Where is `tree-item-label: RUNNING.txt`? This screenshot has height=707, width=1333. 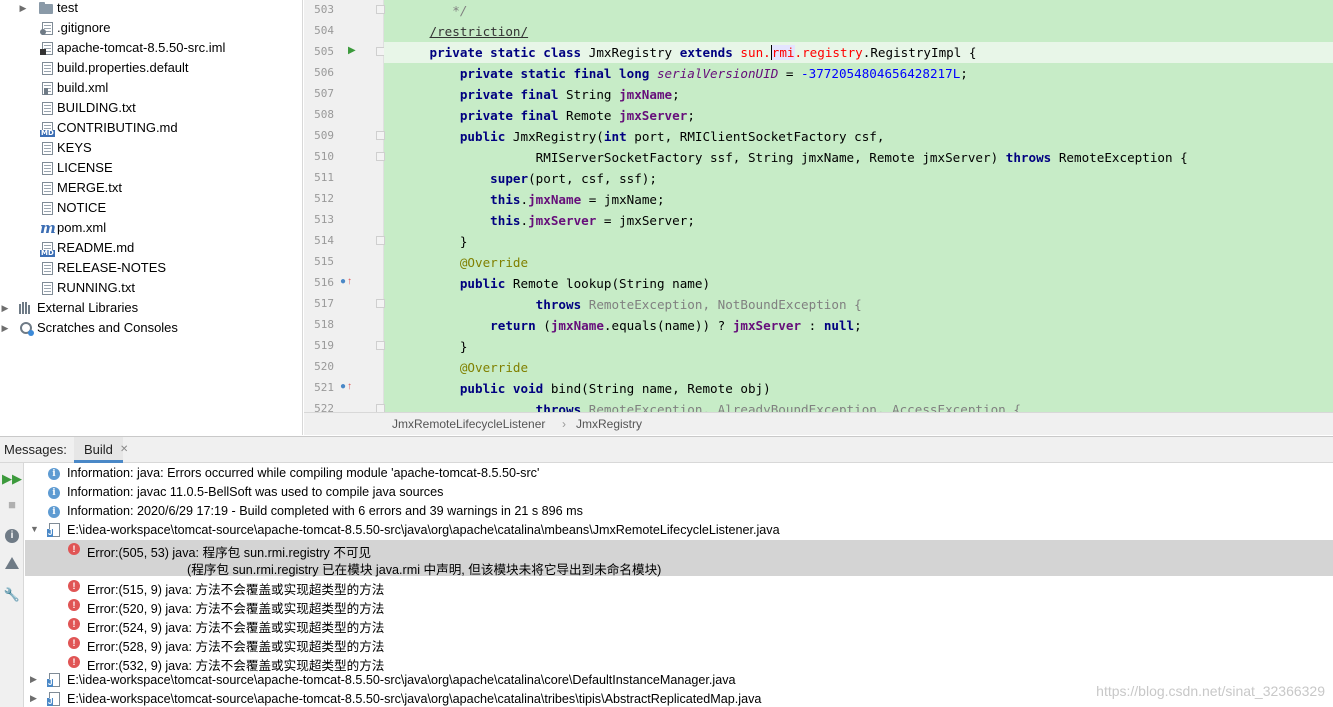
tree-item-label: RUNNING.txt is located at coordinates (96, 287).